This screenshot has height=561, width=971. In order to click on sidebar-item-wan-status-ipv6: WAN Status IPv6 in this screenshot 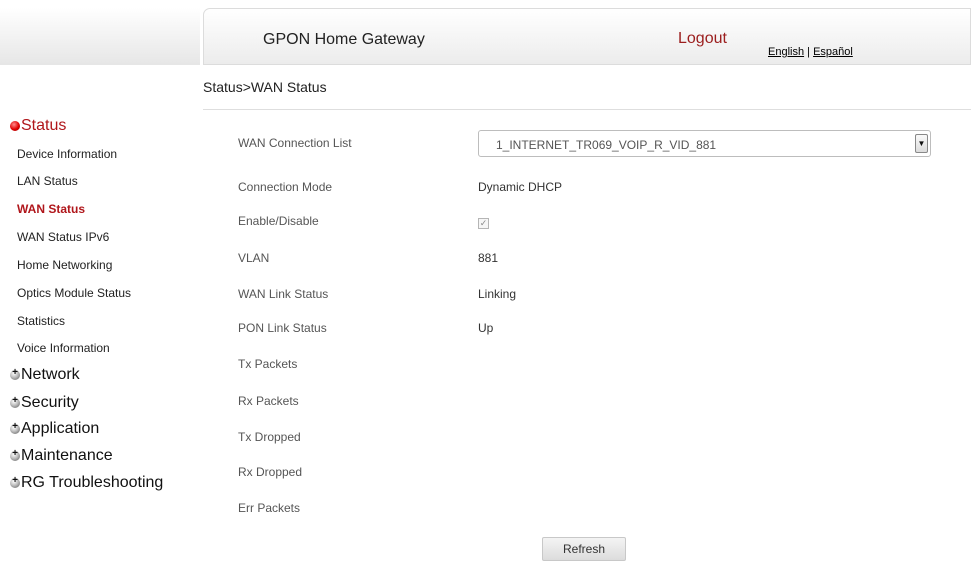, I will do `click(63, 237)`.